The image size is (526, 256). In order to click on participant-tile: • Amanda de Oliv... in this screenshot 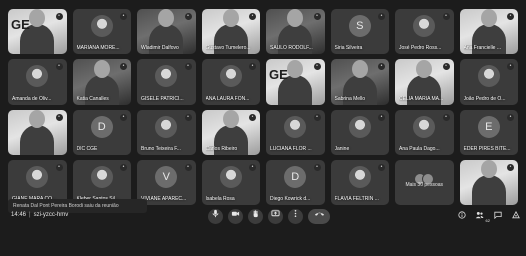, I will do `click(37, 82)`.